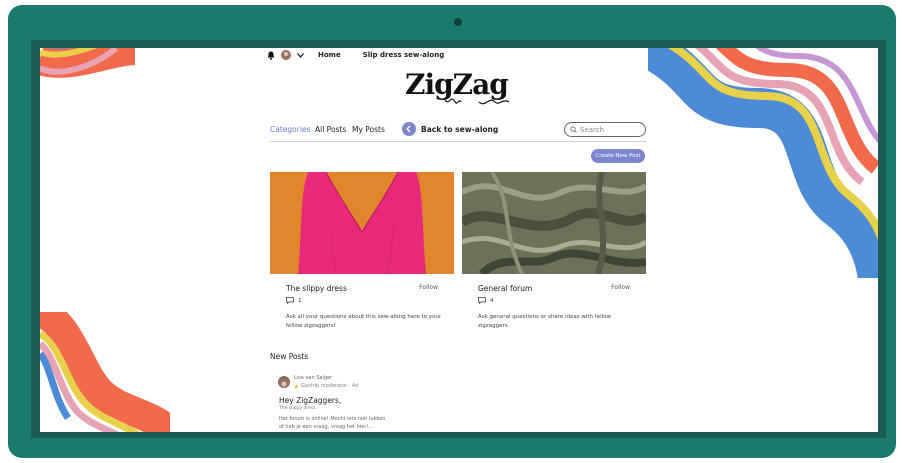 The width and height of the screenshot is (902, 463). Describe the element at coordinates (330, 129) in the screenshot. I see `tab-all-posts: All Posts` at that location.